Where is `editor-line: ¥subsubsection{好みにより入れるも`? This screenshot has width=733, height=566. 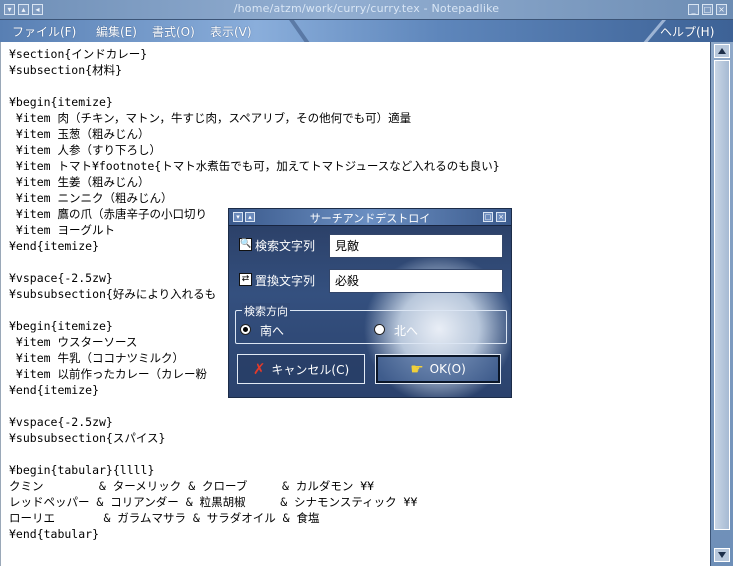
editor-line: ¥subsubsection{好みにより入れるも is located at coordinates (113, 294).